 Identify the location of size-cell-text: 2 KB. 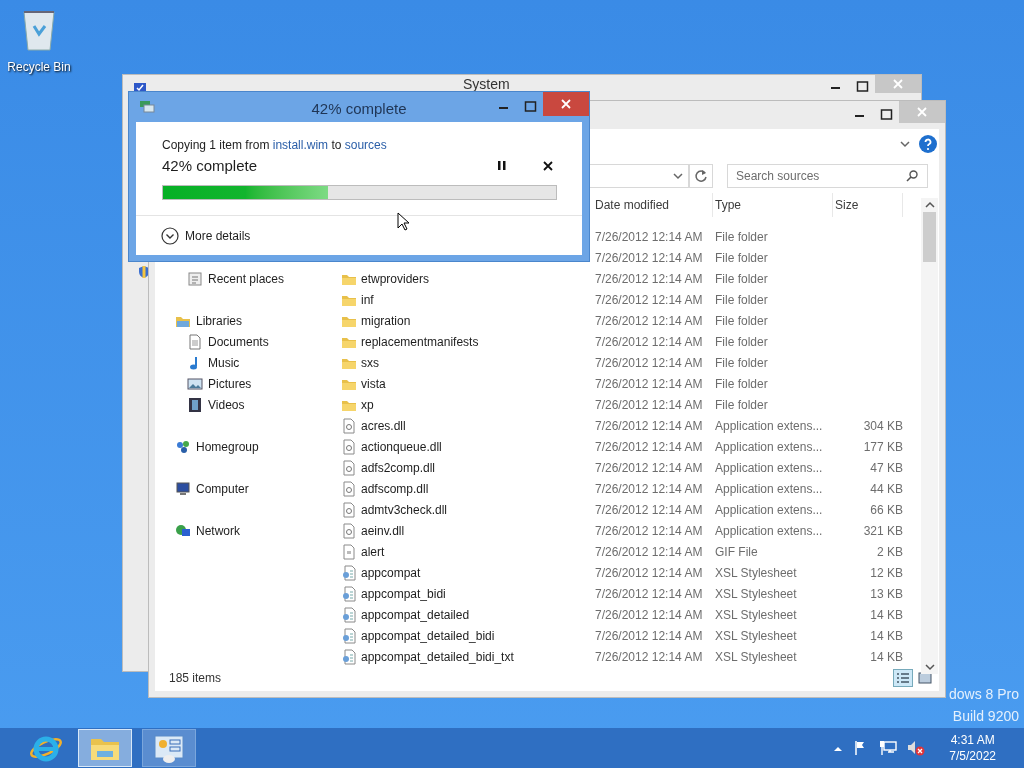
(889, 552).